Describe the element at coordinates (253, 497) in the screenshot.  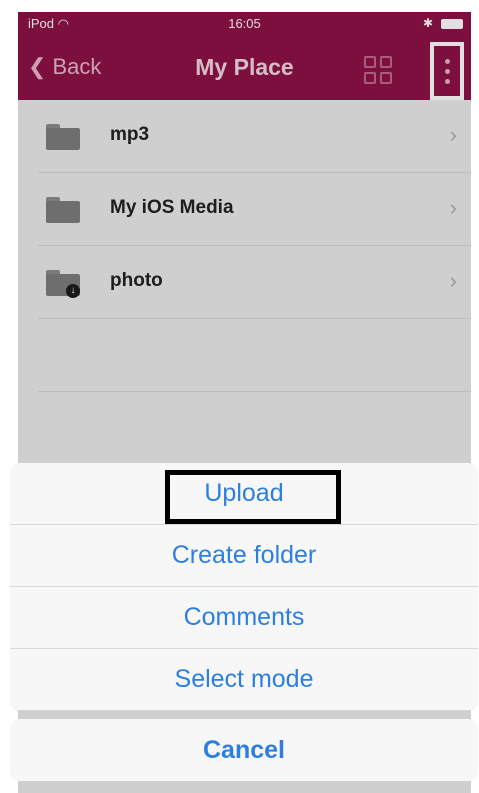
I see `upload-highlight-box` at that location.